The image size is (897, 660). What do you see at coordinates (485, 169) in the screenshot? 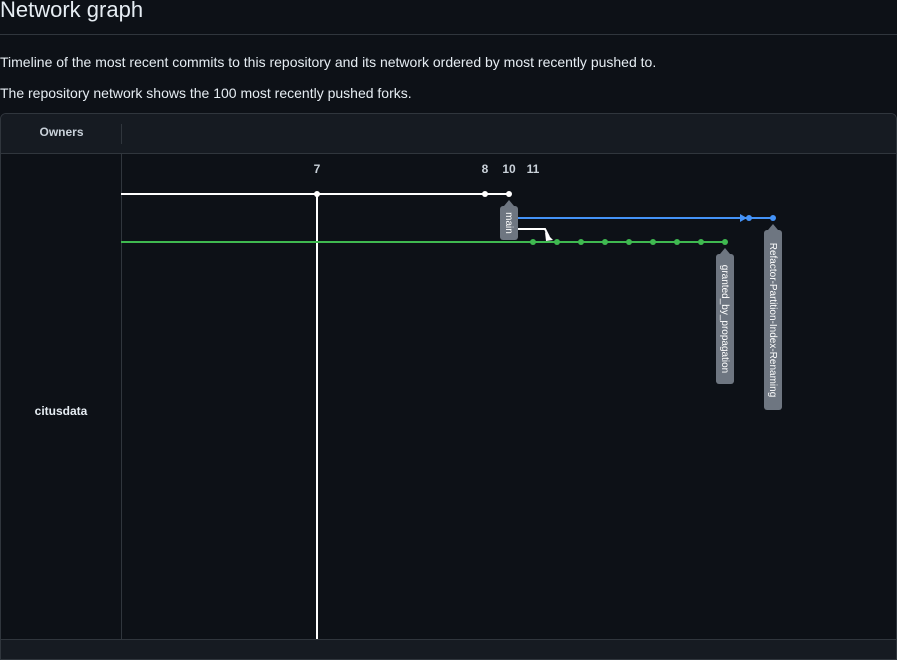
I see `date-label-8: 8` at bounding box center [485, 169].